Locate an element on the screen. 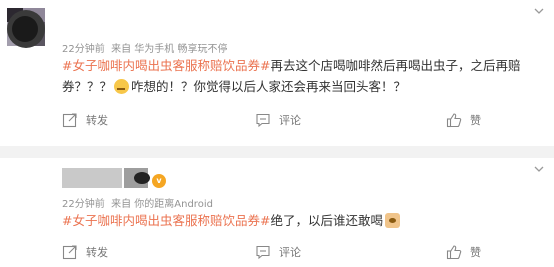 The image size is (554, 267). post-source: 华为手机 畅享玩不停 is located at coordinates (180, 49).